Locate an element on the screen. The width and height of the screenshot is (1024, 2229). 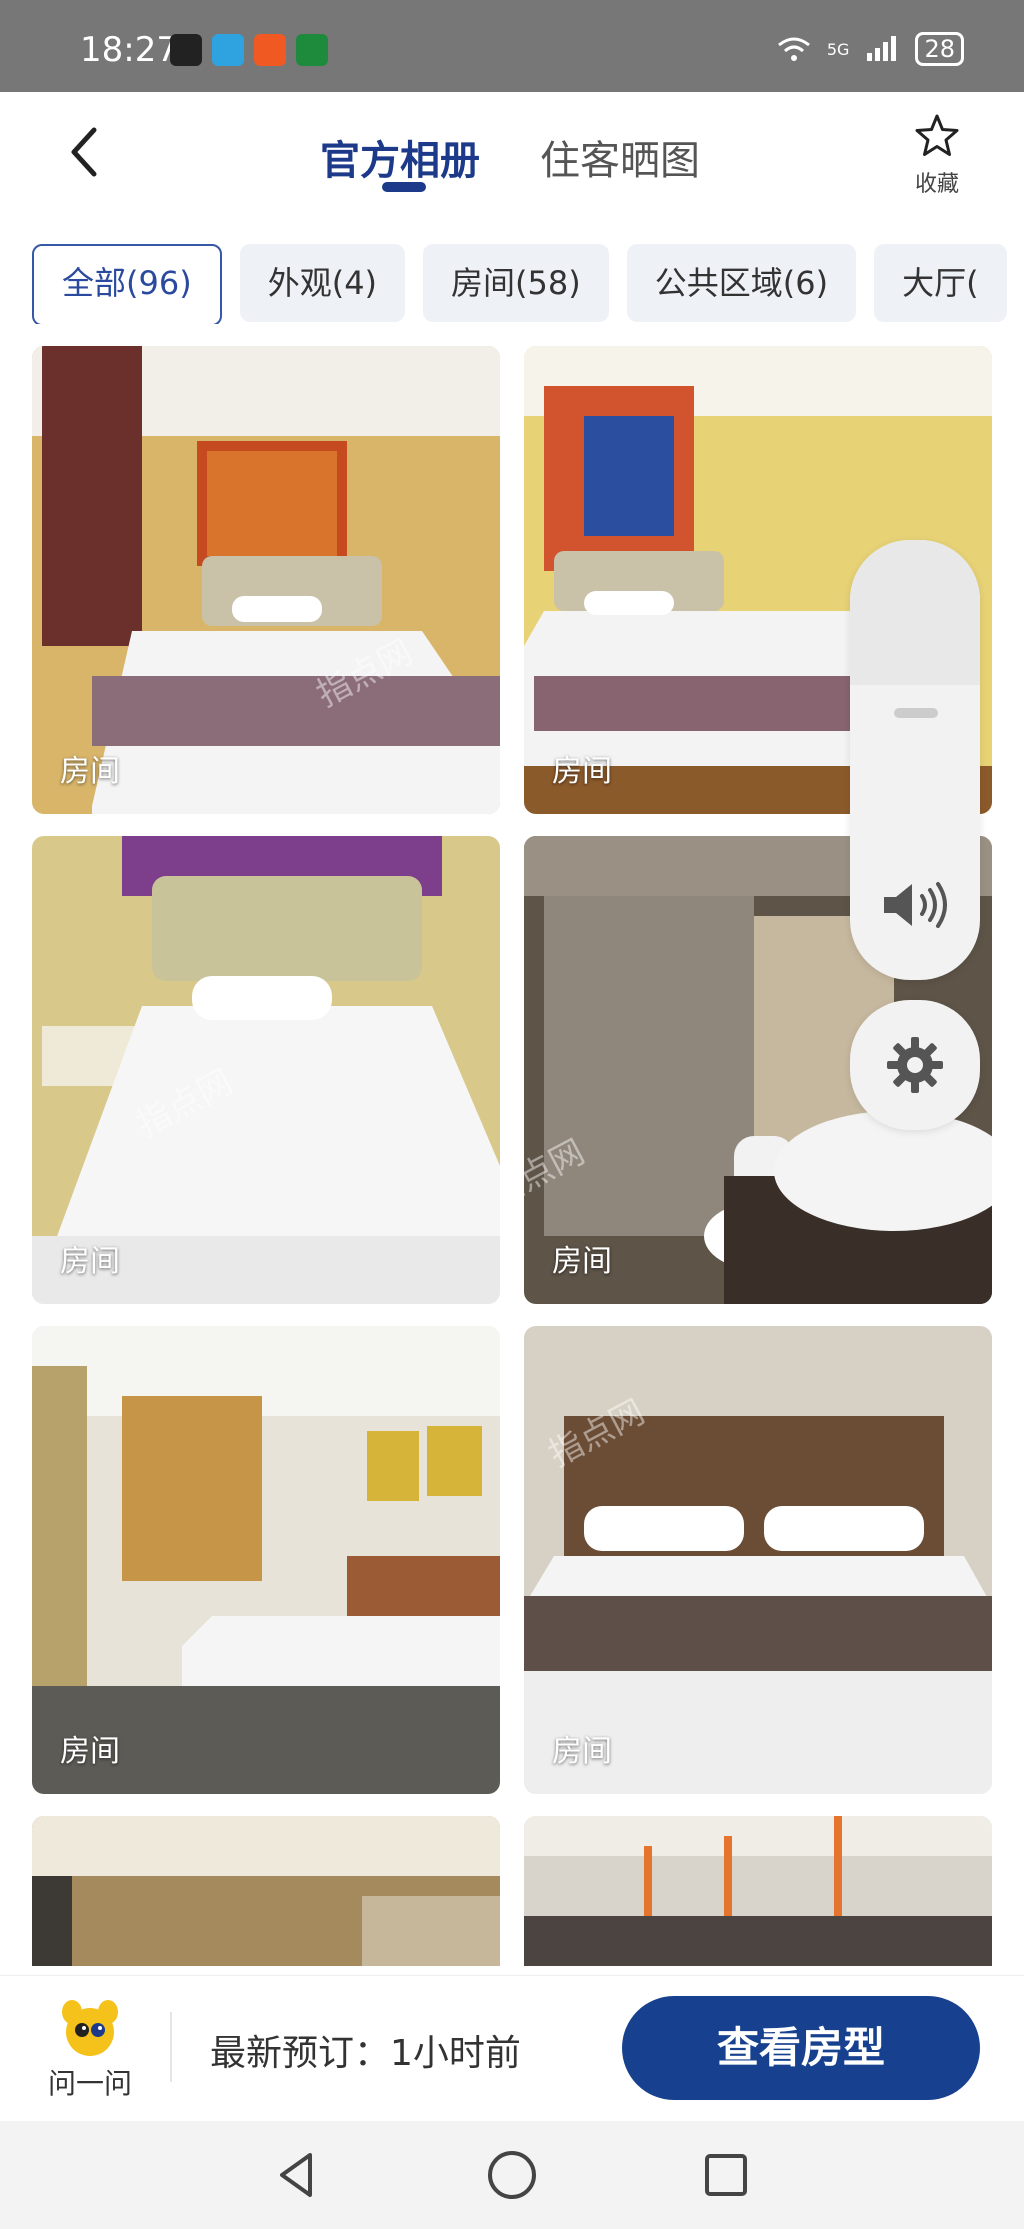
speaker-icon is located at coordinates (915, 905).